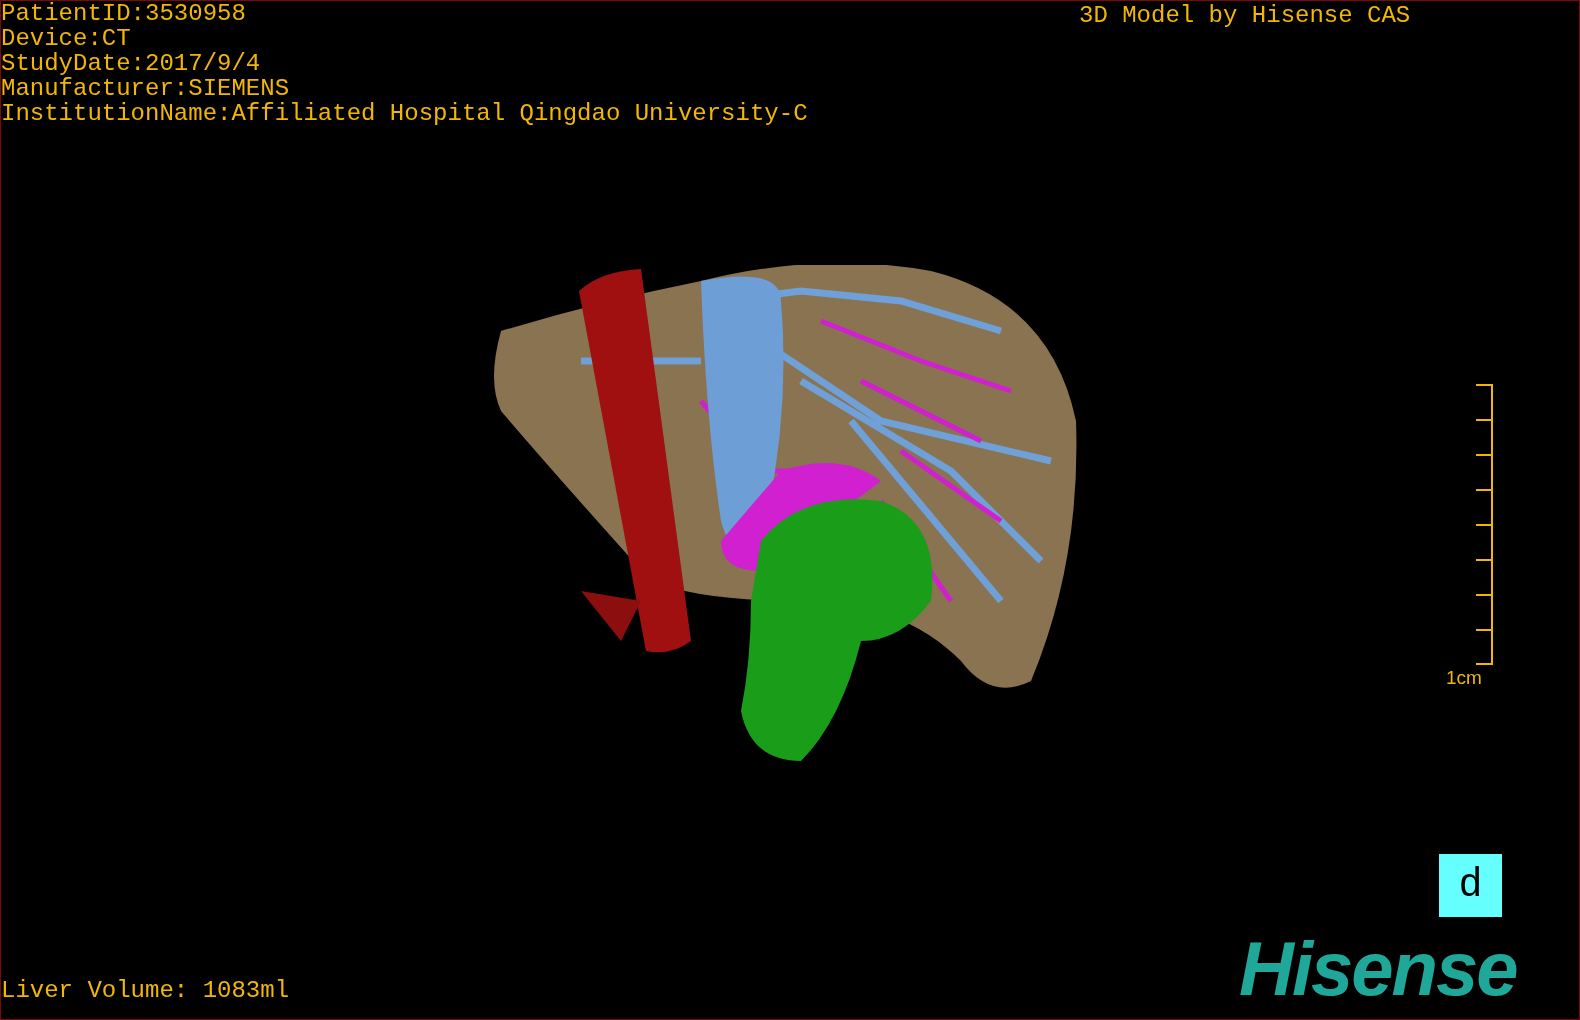  Describe the element at coordinates (131, 63) in the screenshot. I see `patient-info-text: StudyDate:2017/9/4` at that location.